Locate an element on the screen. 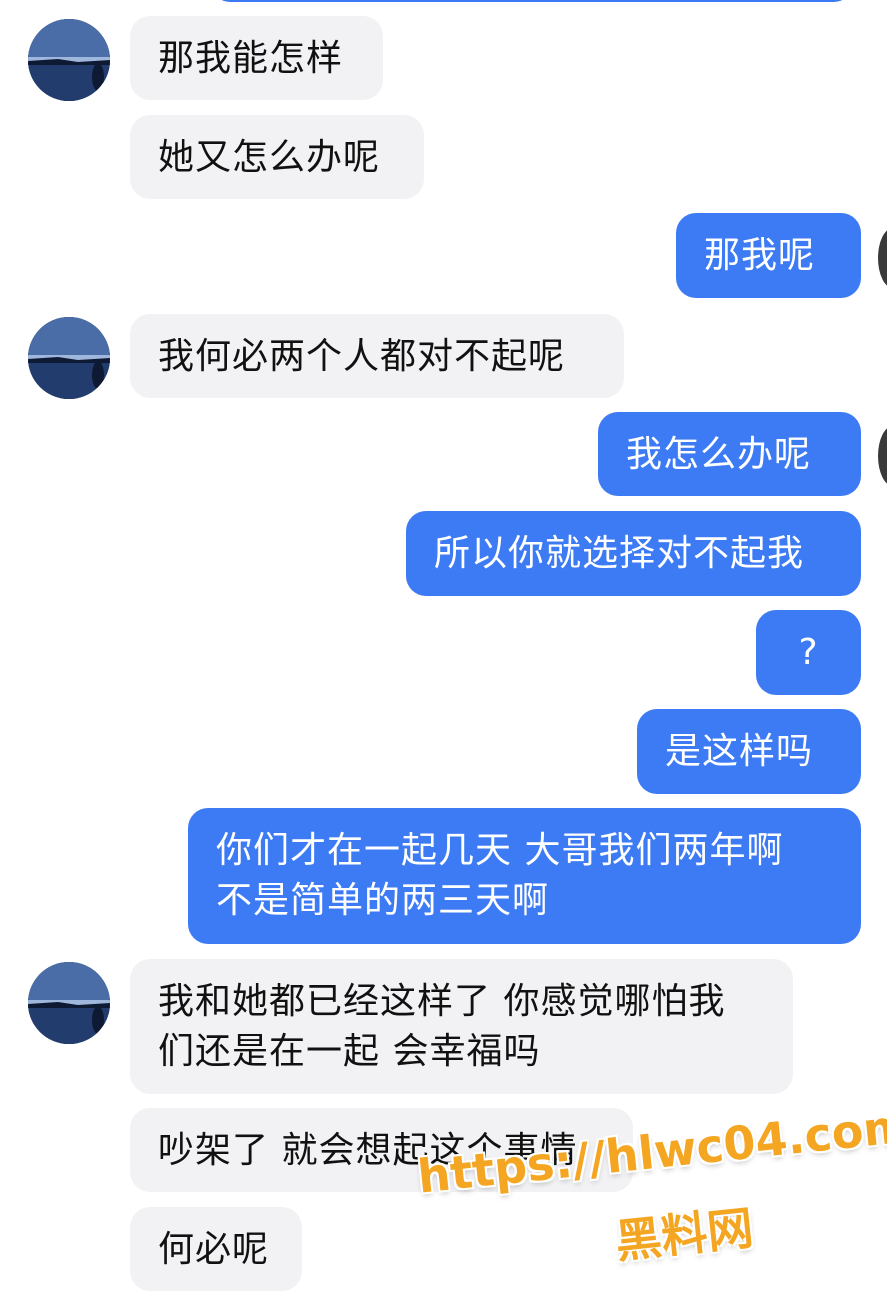 The height and width of the screenshot is (1291, 887). message-bubble-outgoing: ? is located at coordinates (808, 652).